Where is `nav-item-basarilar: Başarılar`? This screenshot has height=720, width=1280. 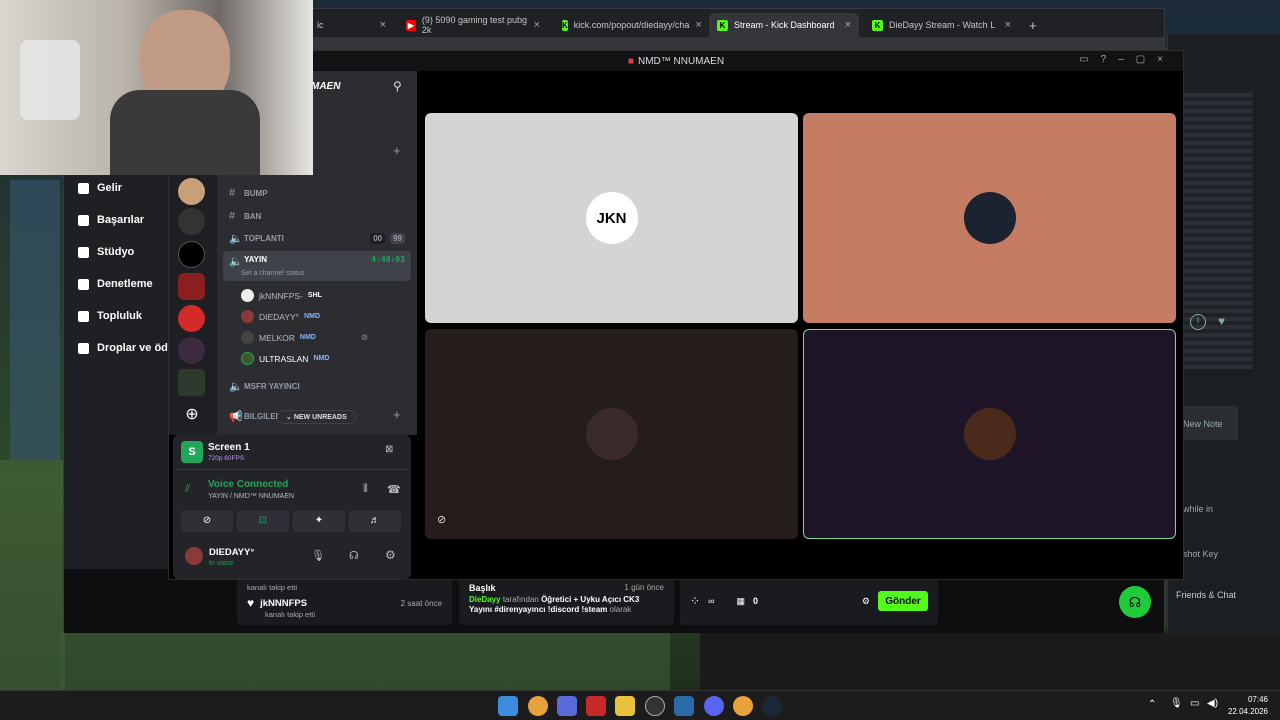 nav-item-basarilar: Başarılar is located at coordinates (111, 220).